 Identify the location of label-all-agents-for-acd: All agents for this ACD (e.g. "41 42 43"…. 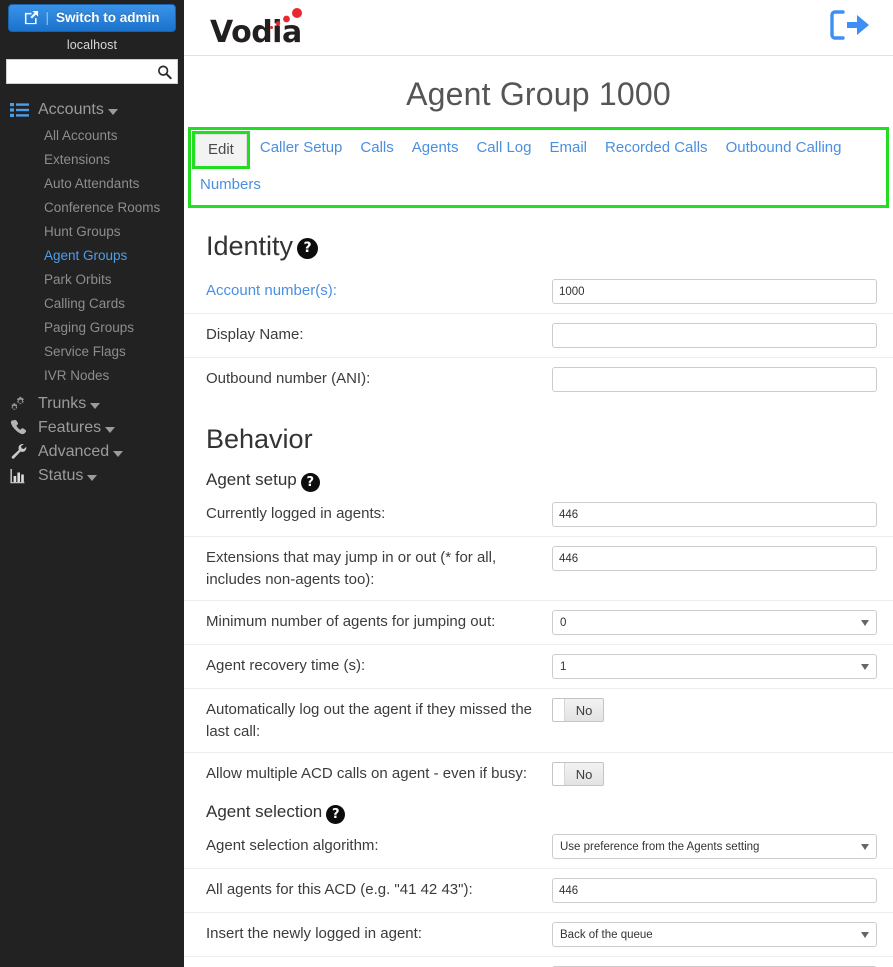
(339, 889).